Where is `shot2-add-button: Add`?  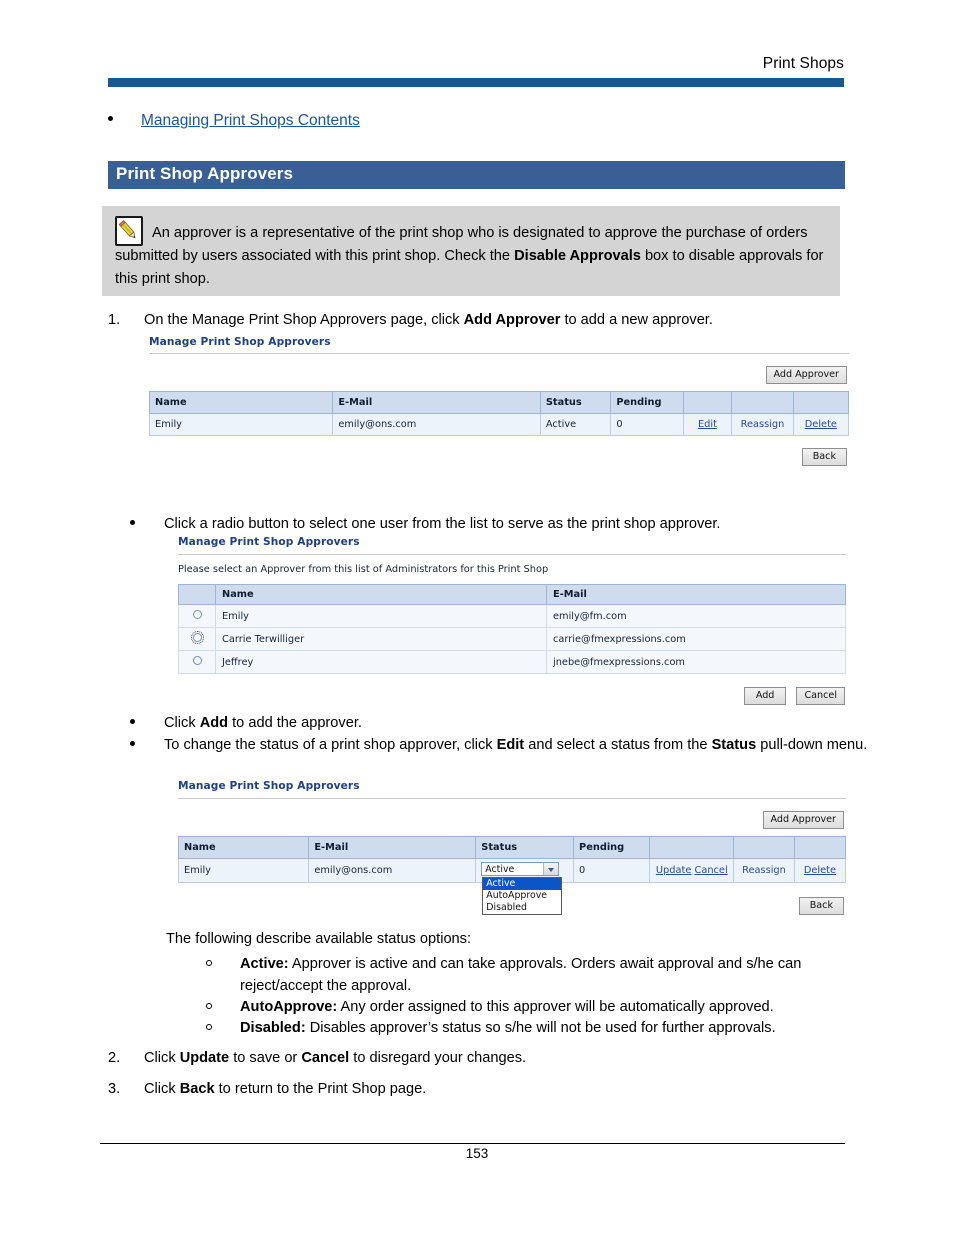 shot2-add-button: Add is located at coordinates (765, 696).